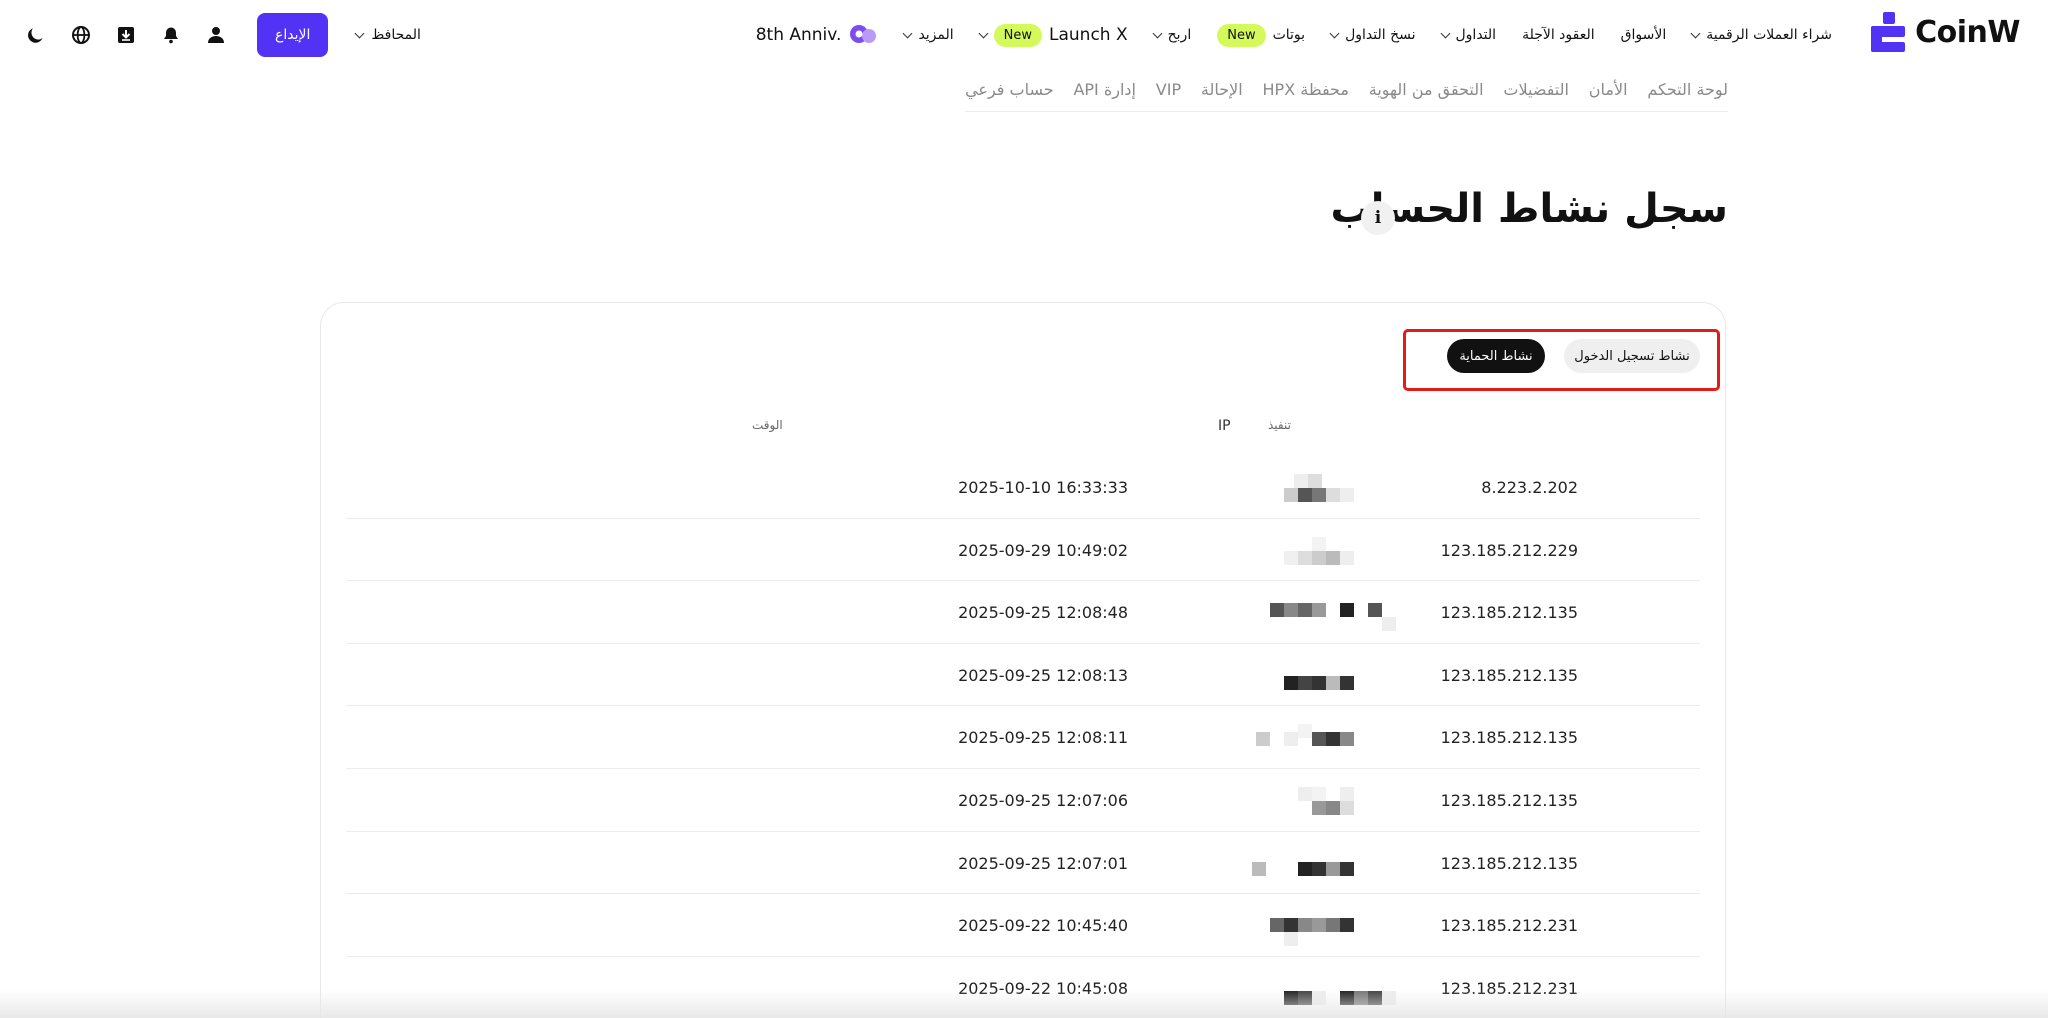  What do you see at coordinates (1476, 35) in the screenshot?
I see `nav-item-label: التداول` at bounding box center [1476, 35].